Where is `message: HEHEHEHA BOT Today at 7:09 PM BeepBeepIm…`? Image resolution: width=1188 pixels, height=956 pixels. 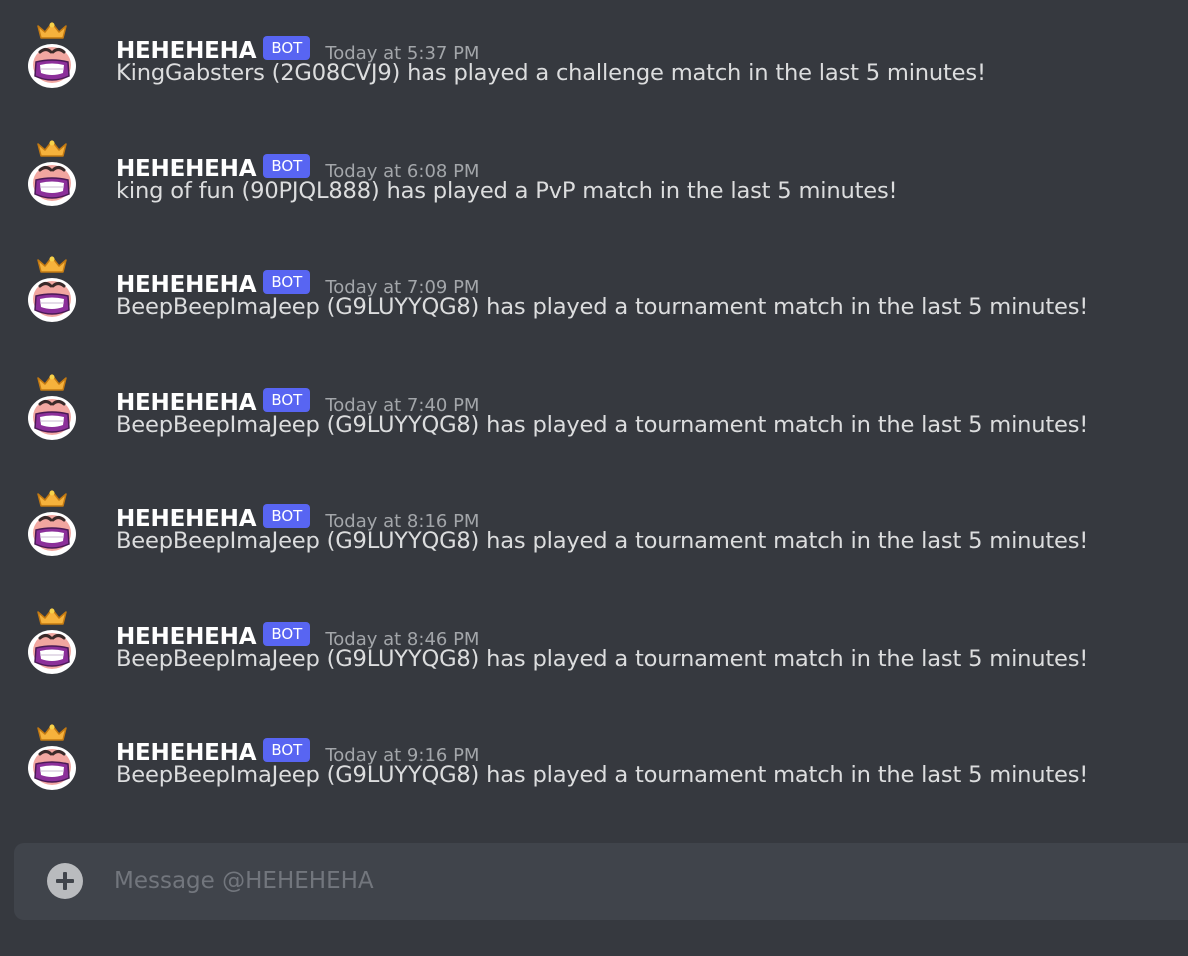 message: HEHEHEHA BOT Today at 7:09 PM BeepBeepIm… is located at coordinates (594, 284).